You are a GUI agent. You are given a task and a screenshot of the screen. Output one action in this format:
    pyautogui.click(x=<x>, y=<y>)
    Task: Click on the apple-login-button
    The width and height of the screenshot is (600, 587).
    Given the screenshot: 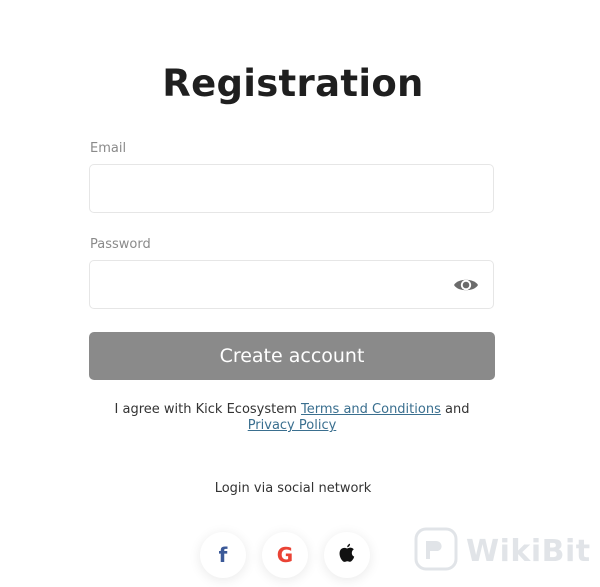 What is the action you would take?
    pyautogui.click(x=347, y=555)
    